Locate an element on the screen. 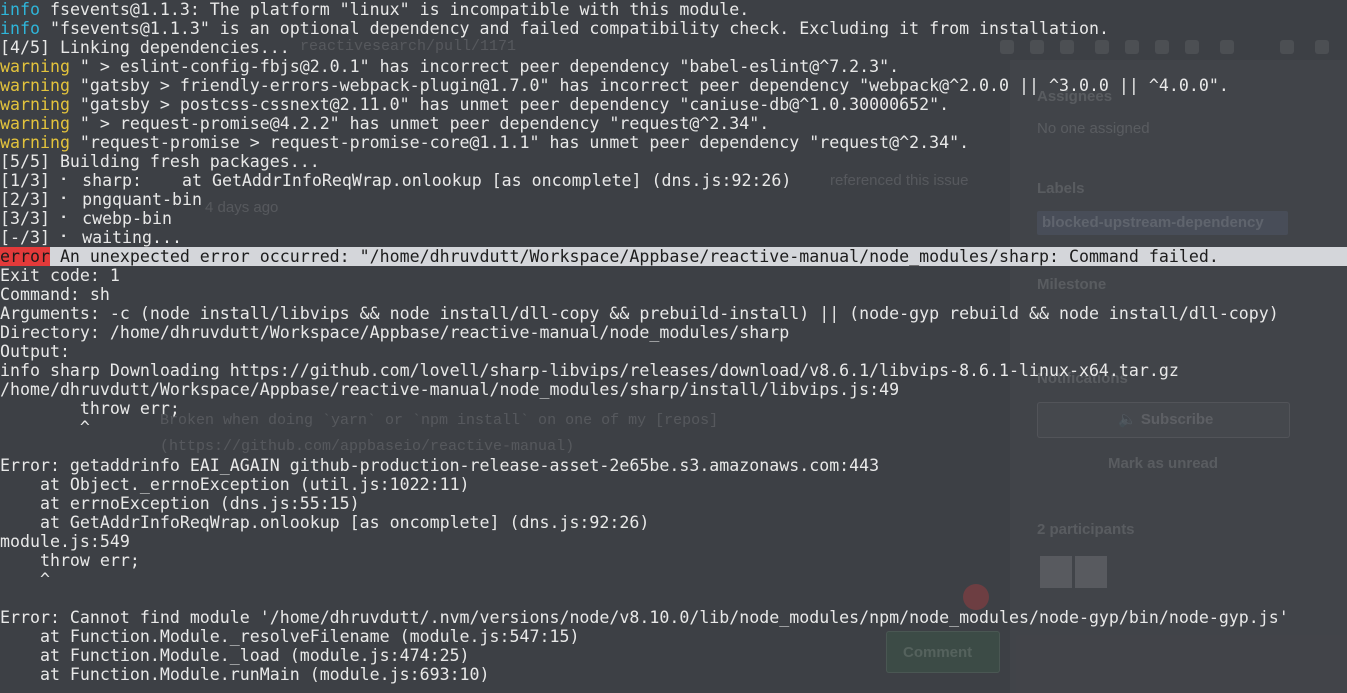 The width and height of the screenshot is (1347, 693). terminal-line: Exit code: 1 is located at coordinates (673, 275).